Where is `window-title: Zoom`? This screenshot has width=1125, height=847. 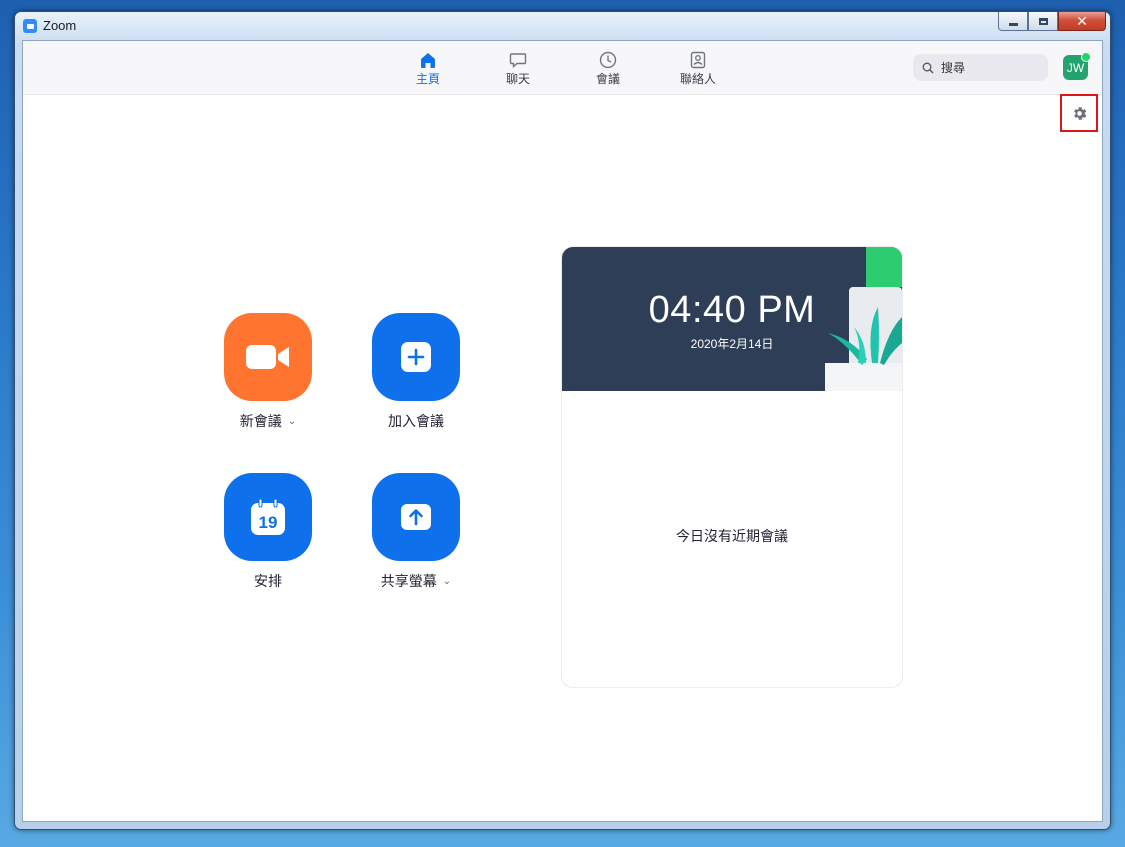
window-title: Zoom is located at coordinates (60, 25).